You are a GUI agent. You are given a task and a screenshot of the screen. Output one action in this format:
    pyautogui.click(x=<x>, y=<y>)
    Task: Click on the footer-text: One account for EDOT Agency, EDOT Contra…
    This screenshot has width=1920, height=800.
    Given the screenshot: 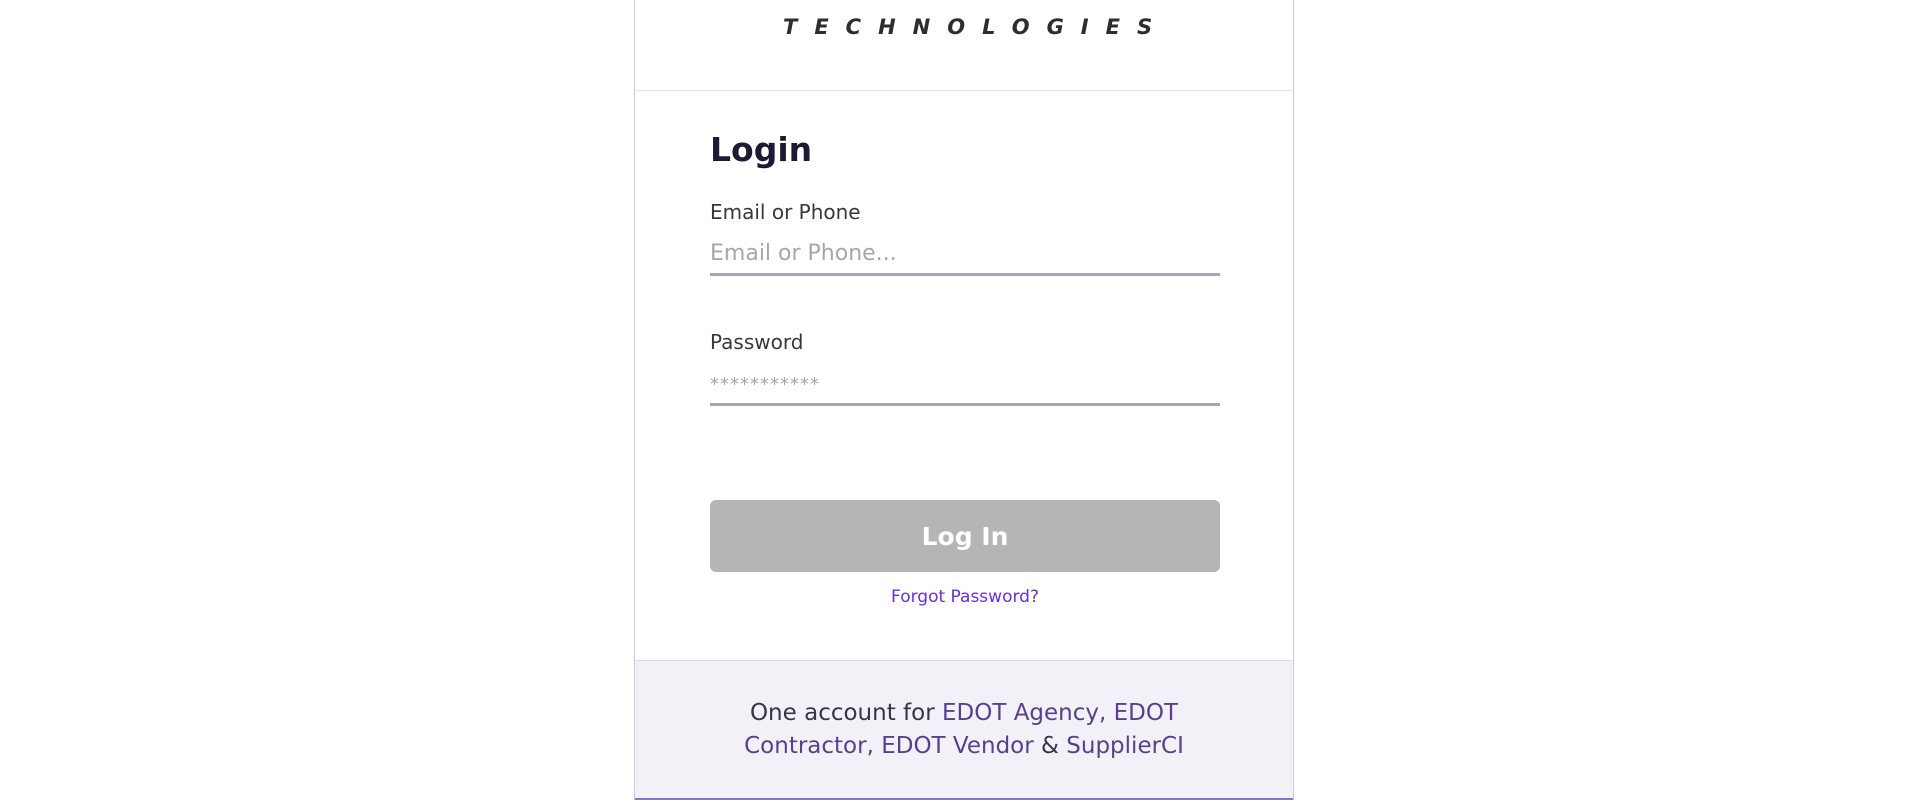 What is the action you would take?
    pyautogui.click(x=964, y=730)
    